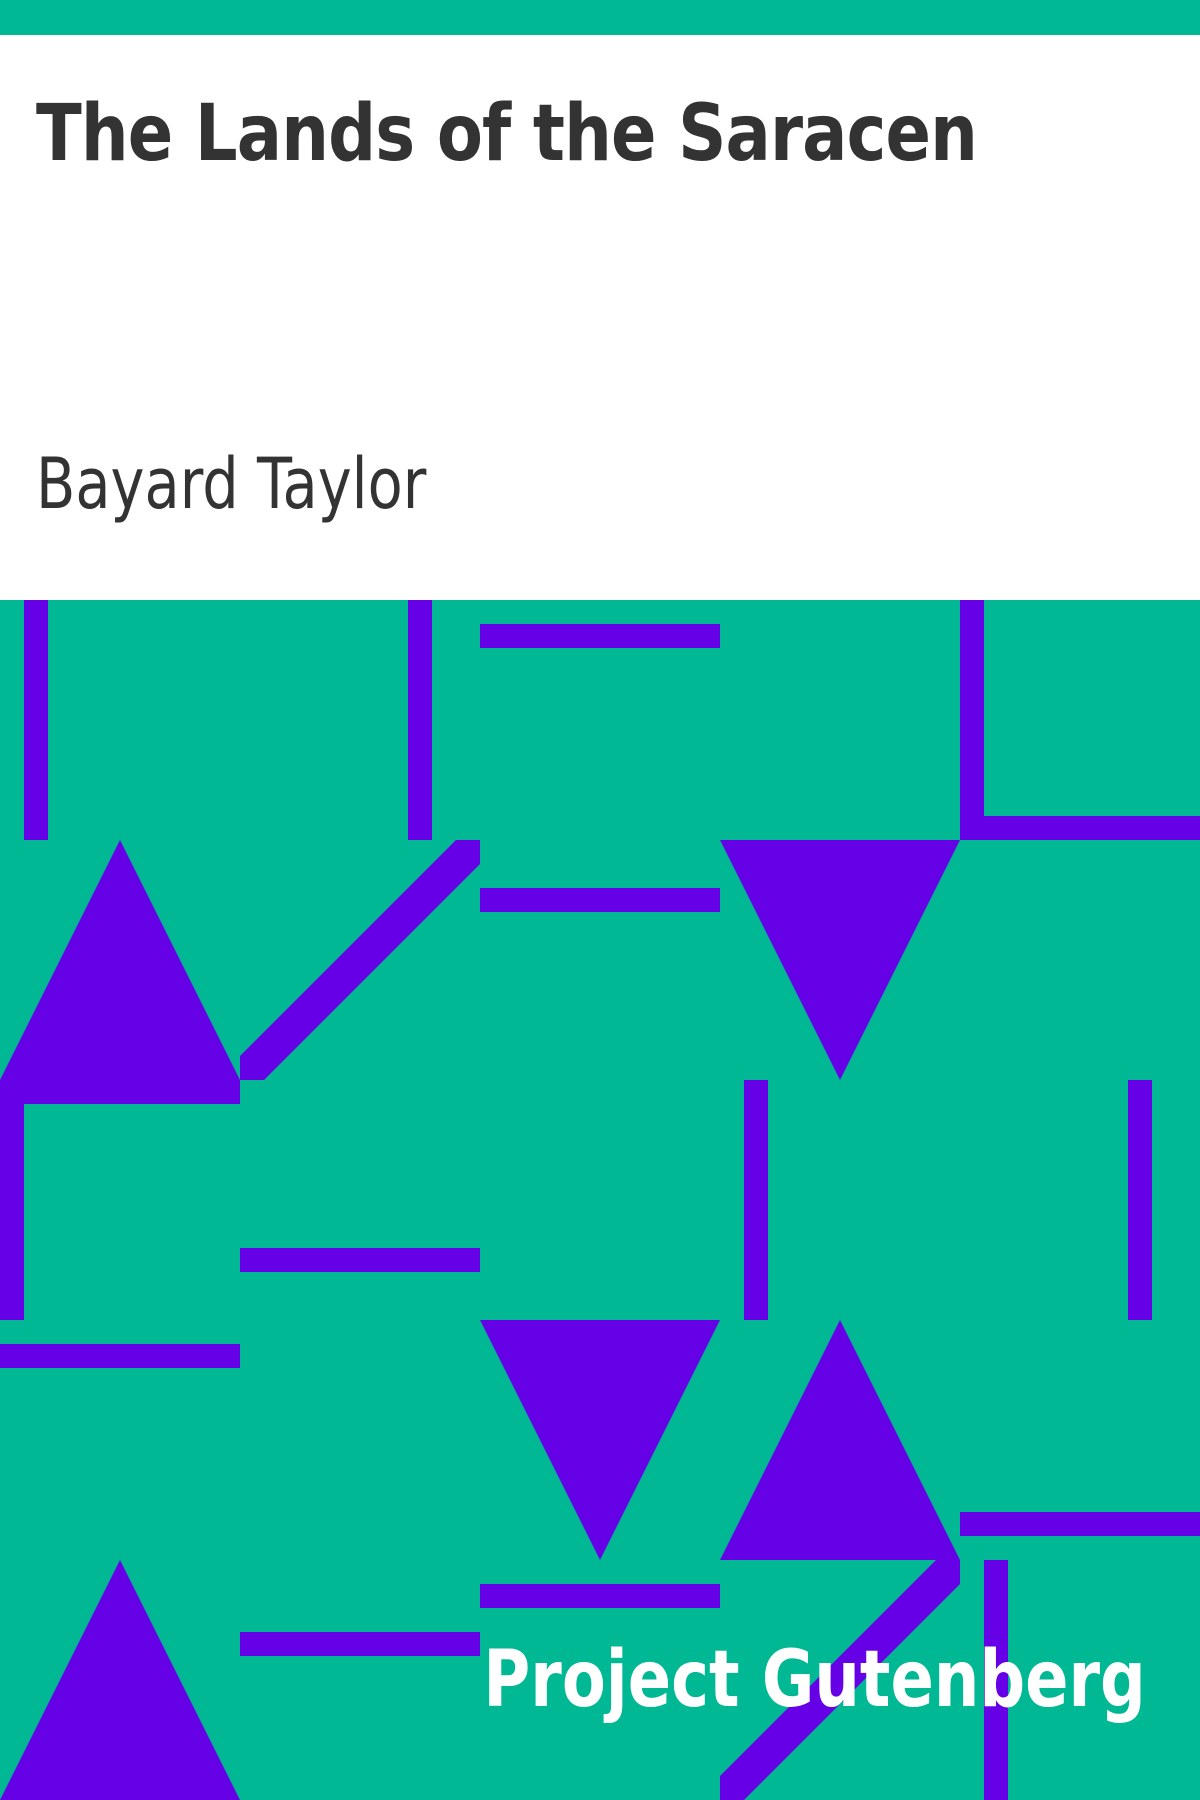 Image resolution: width=1200 pixels, height=1800 pixels. Describe the element at coordinates (814, 1680) in the screenshot. I see `publisher-name: Project Gutenberg` at that location.